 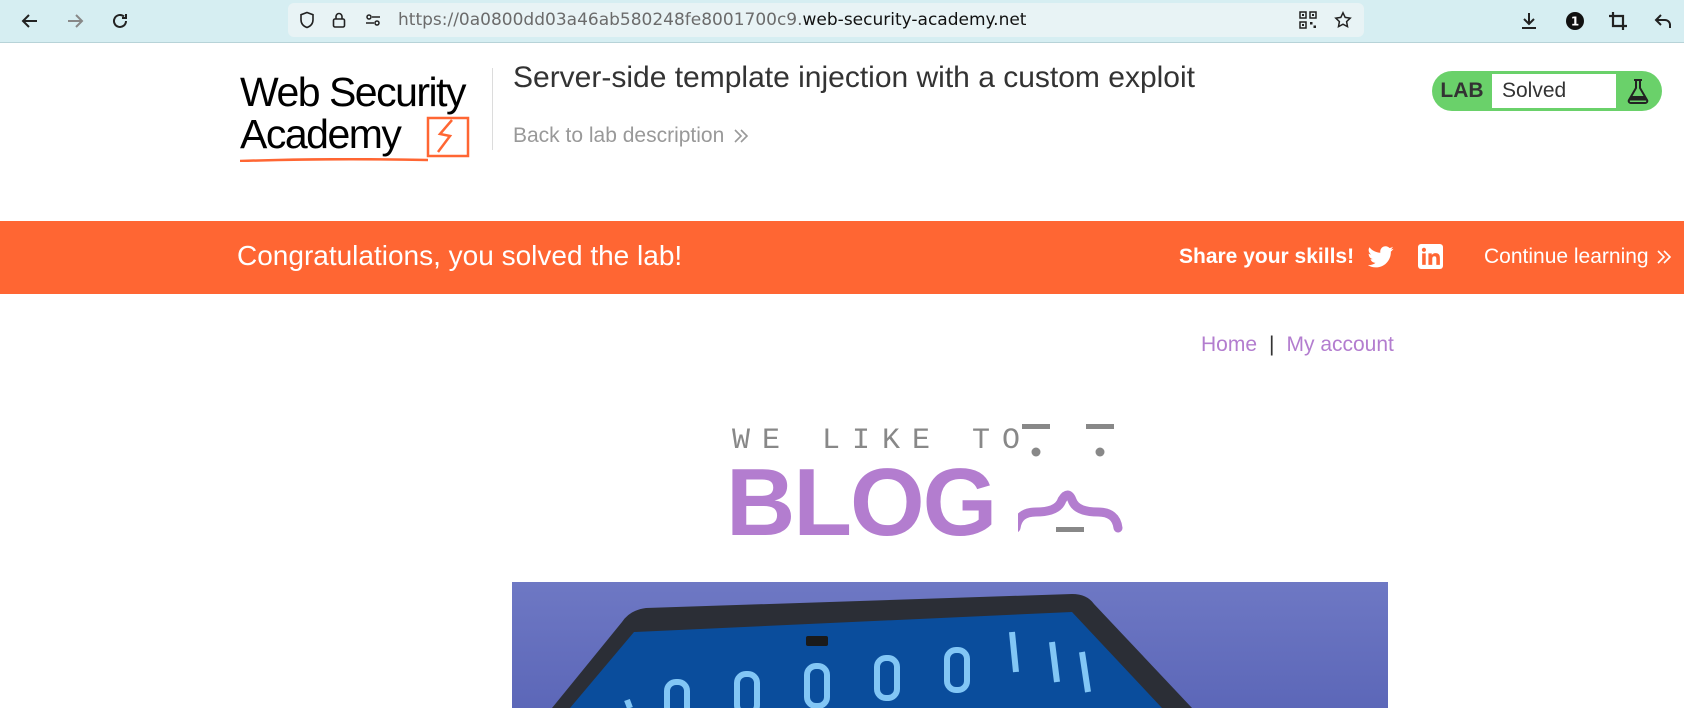 I want to click on lab-badge-label: LAB, so click(x=1462, y=90).